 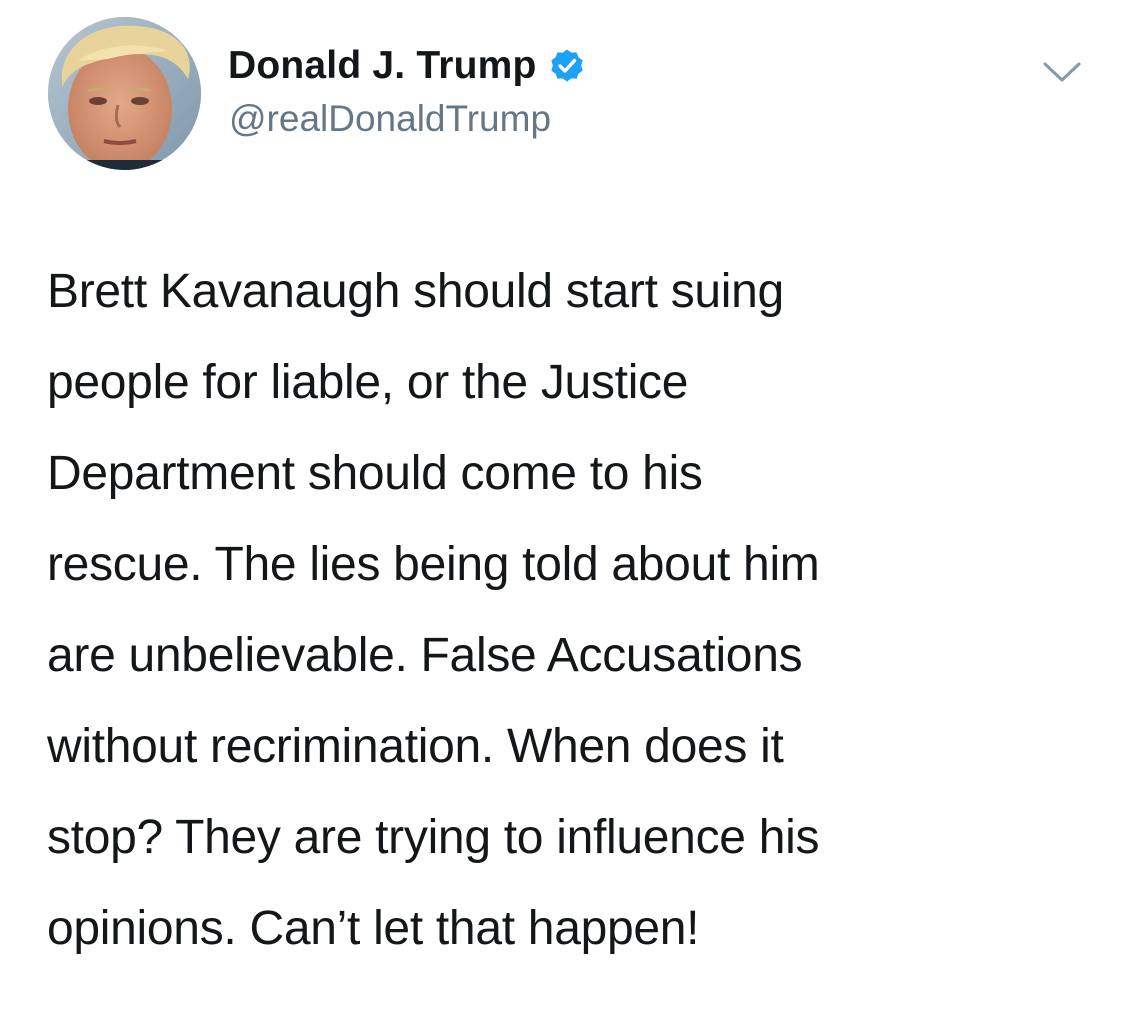 What do you see at coordinates (433, 837) in the screenshot?
I see `tweet-text-line: stop? They are trying to influence his` at bounding box center [433, 837].